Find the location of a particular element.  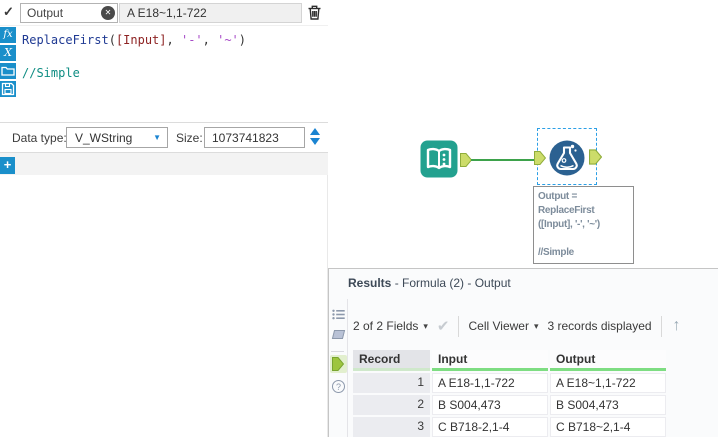

annotation-line is located at coordinates (583, 239).